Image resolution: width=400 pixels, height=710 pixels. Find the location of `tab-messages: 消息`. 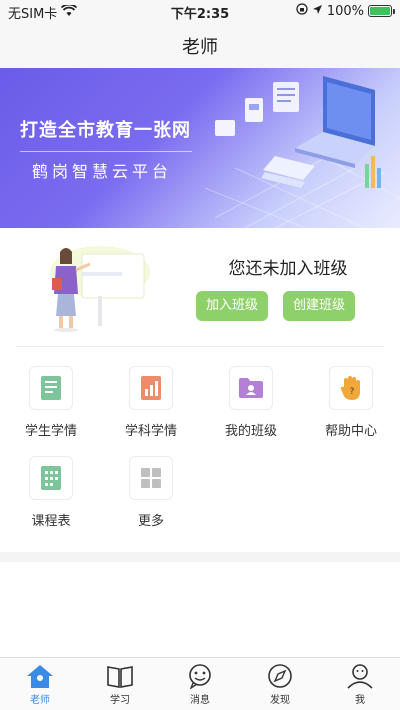

tab-messages: 消息 is located at coordinates (200, 684).